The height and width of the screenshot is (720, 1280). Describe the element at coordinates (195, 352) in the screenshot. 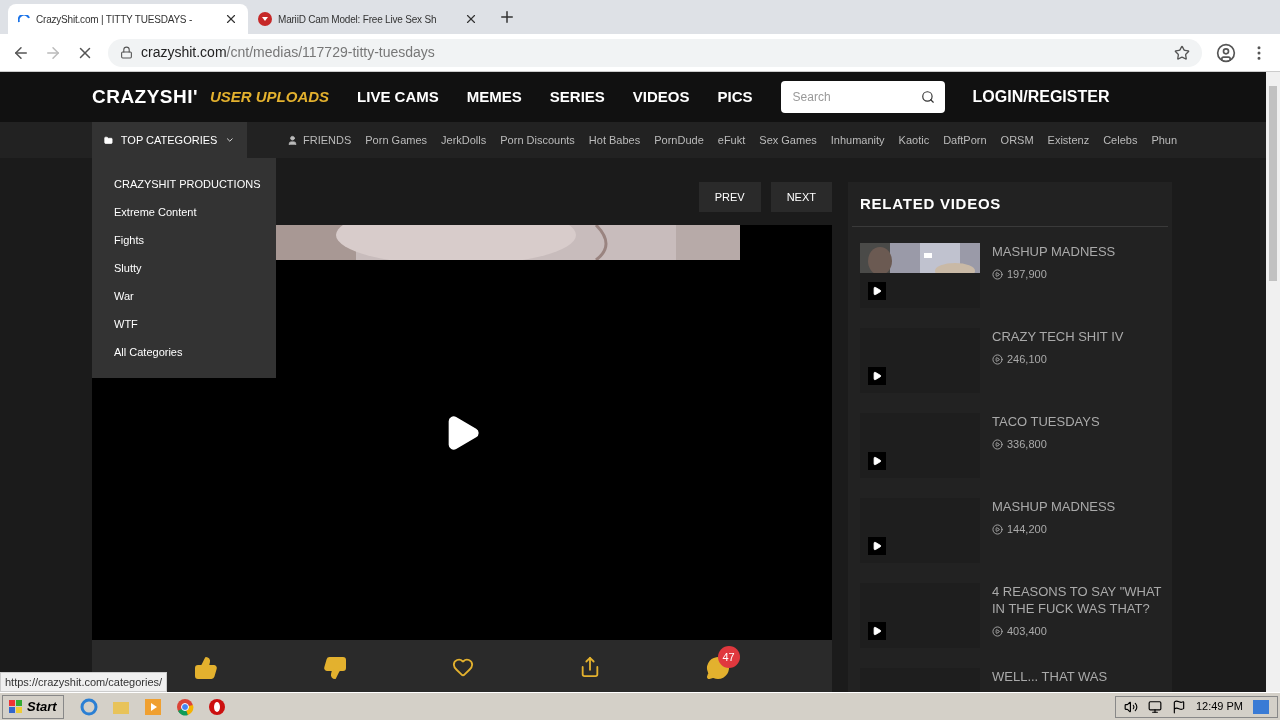

I see `category-link: All Categories` at that location.